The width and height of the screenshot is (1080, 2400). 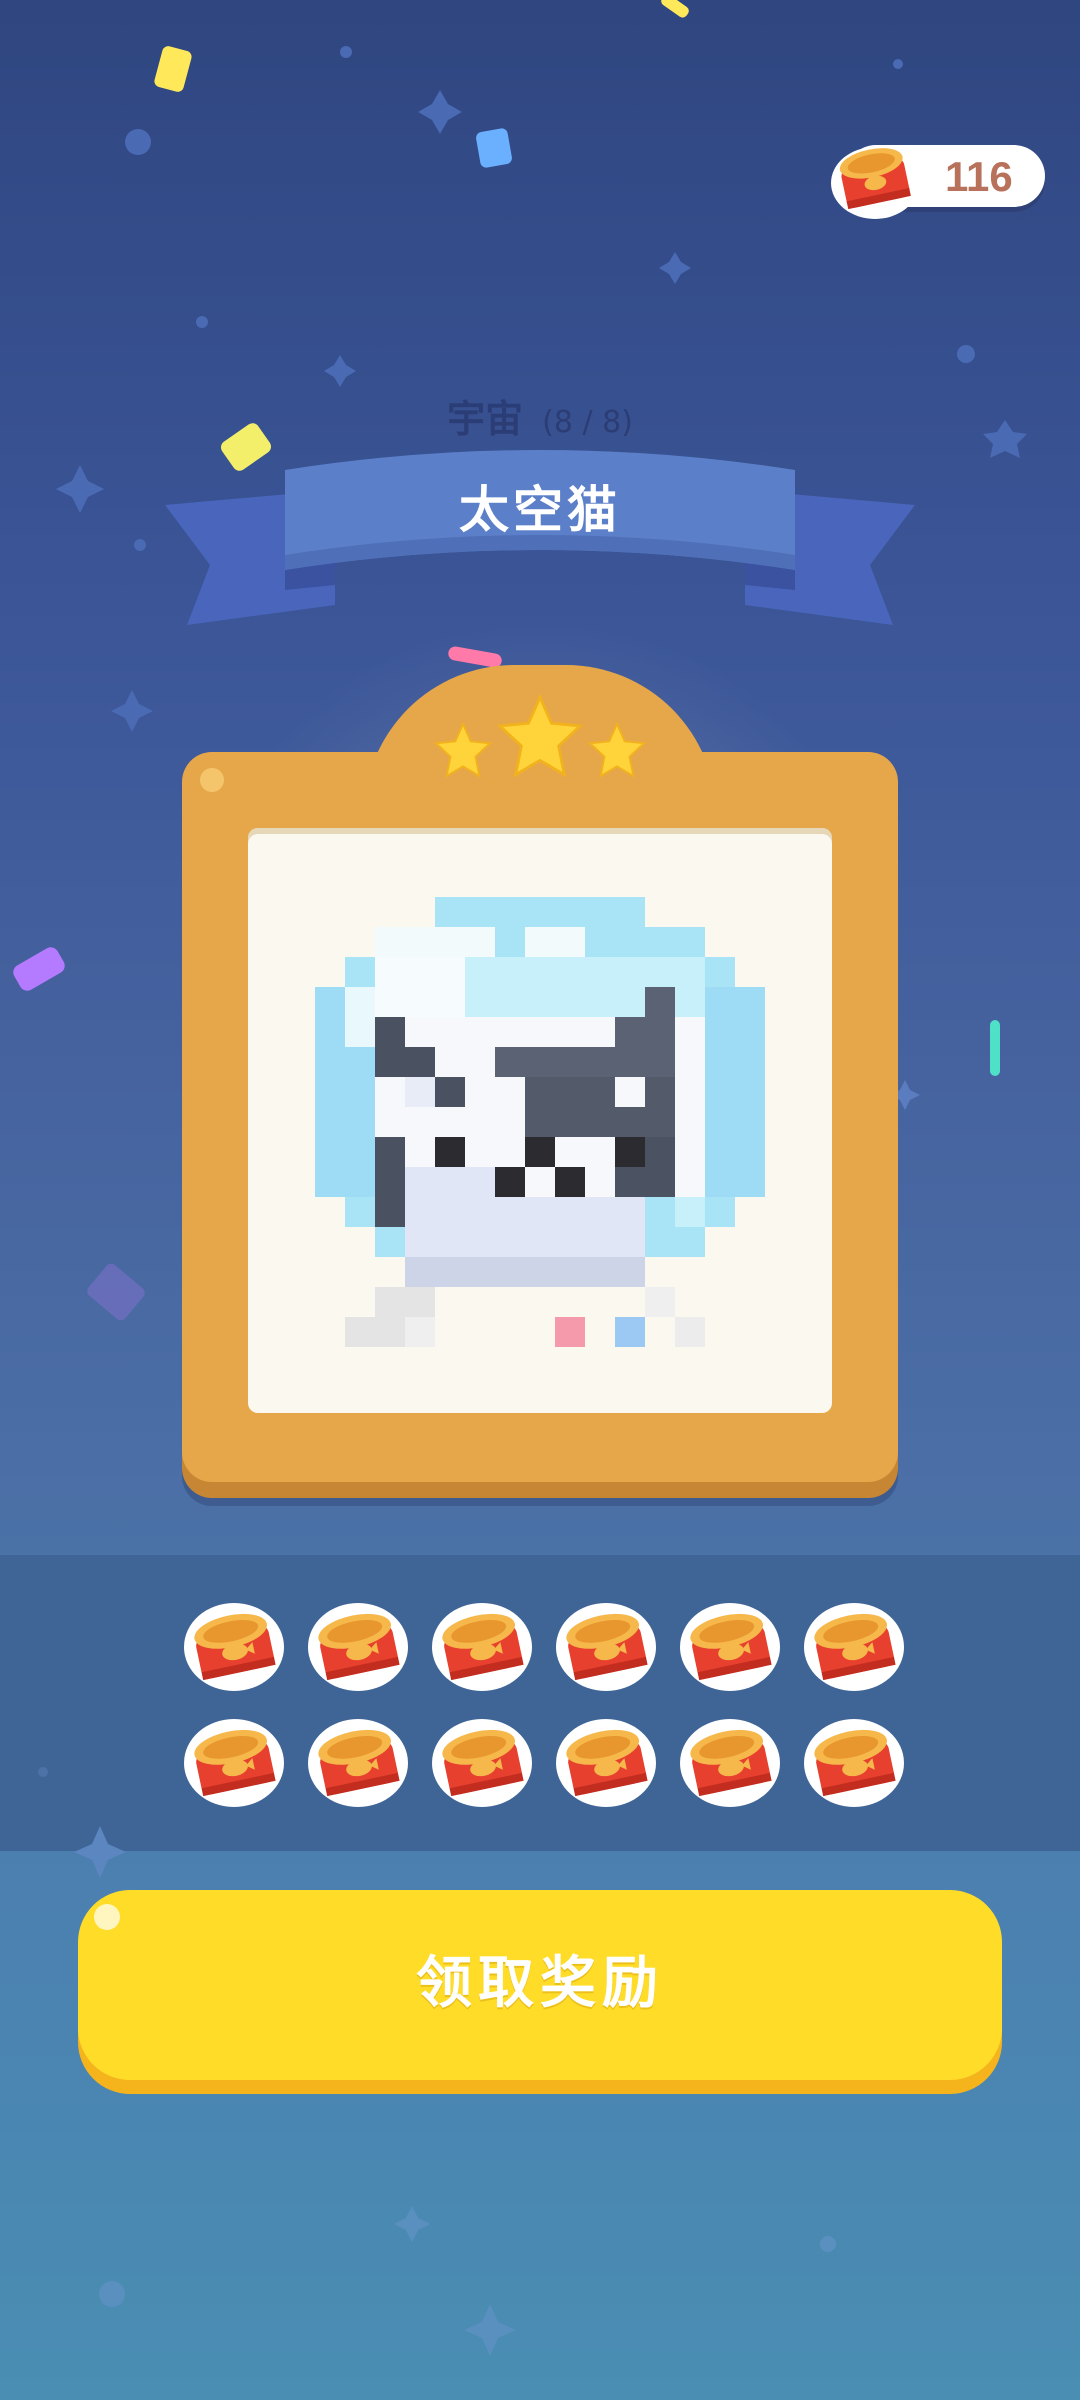 I want to click on fish-can-counter: 116, so click(x=938, y=182).